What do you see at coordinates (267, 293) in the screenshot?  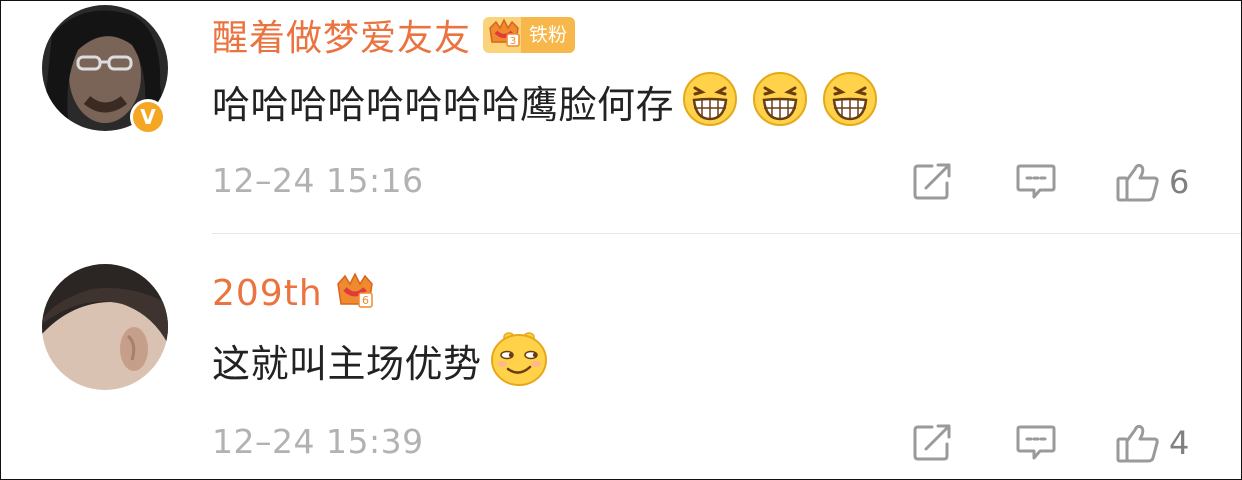 I see `username: 209th` at bounding box center [267, 293].